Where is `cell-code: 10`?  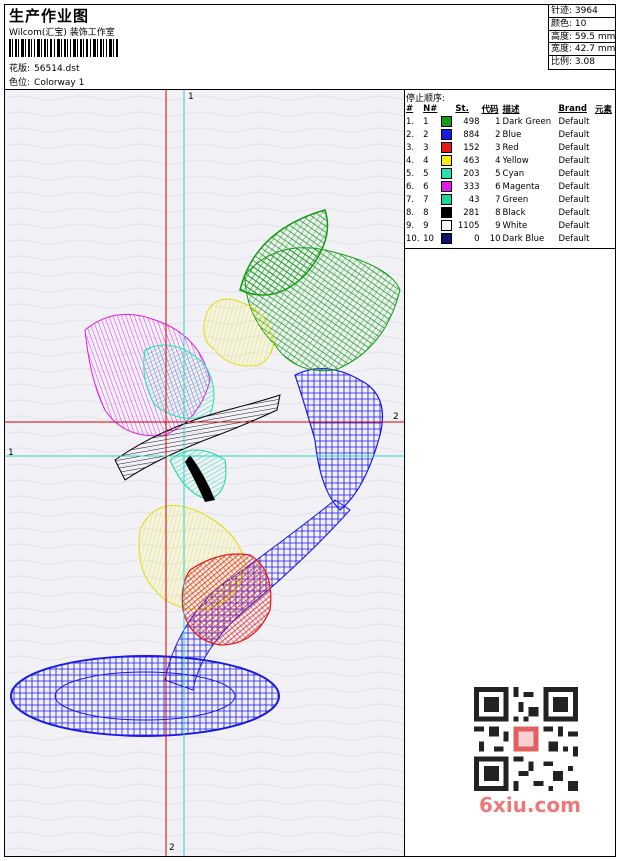 cell-code: 10 is located at coordinates (495, 238).